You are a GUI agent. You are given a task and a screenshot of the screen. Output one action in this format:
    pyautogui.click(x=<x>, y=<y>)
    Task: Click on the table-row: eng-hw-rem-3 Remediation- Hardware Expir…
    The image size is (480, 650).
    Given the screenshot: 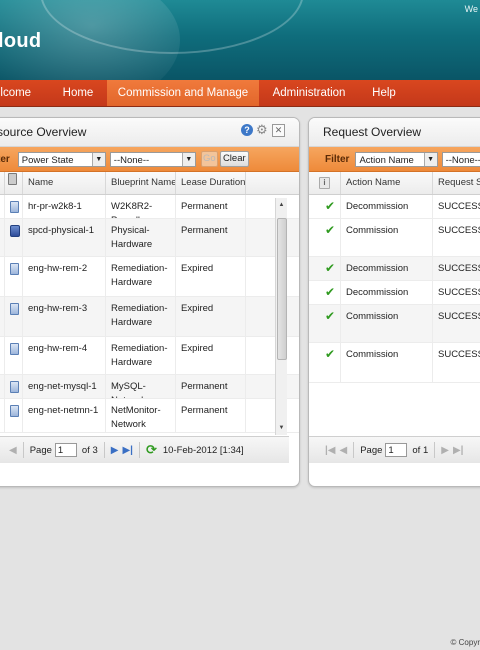 What is the action you would take?
    pyautogui.click(x=149, y=317)
    